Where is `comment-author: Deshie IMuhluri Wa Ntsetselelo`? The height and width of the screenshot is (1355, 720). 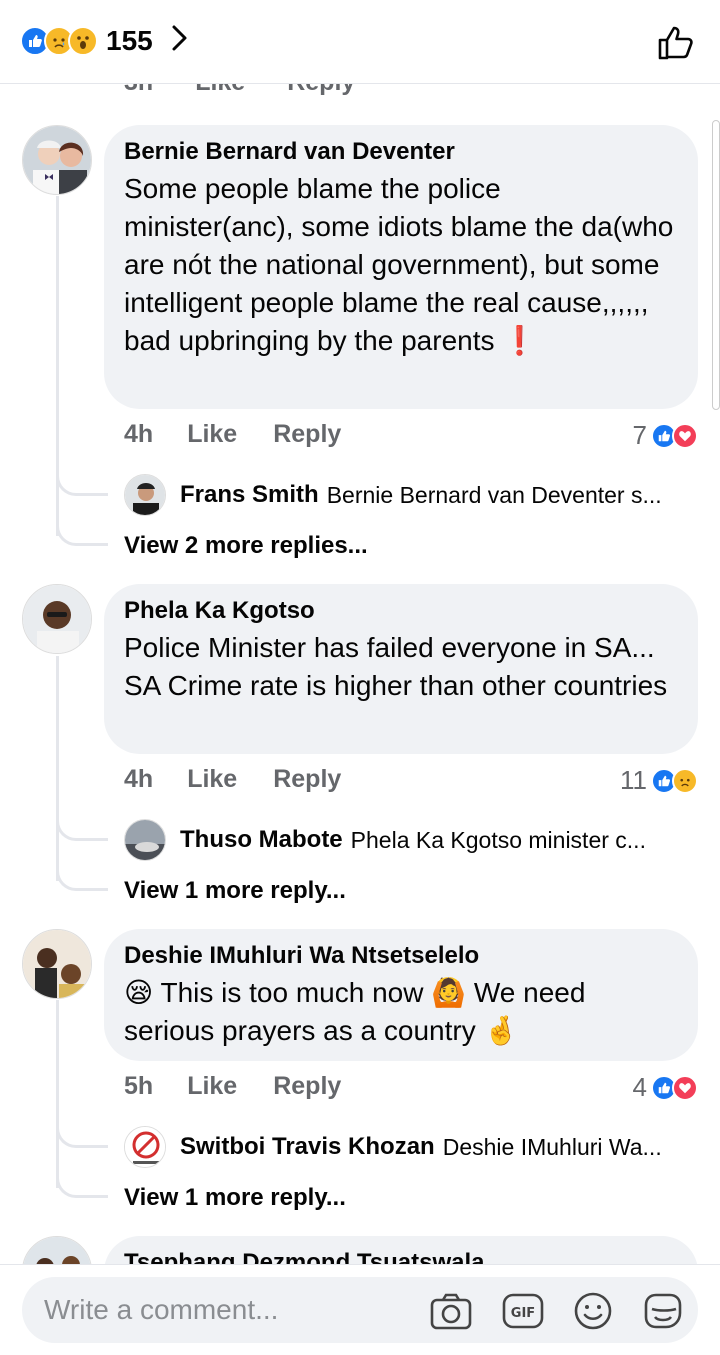
comment-author: Deshie IMuhluri Wa Ntsetselelo is located at coordinates (401, 956).